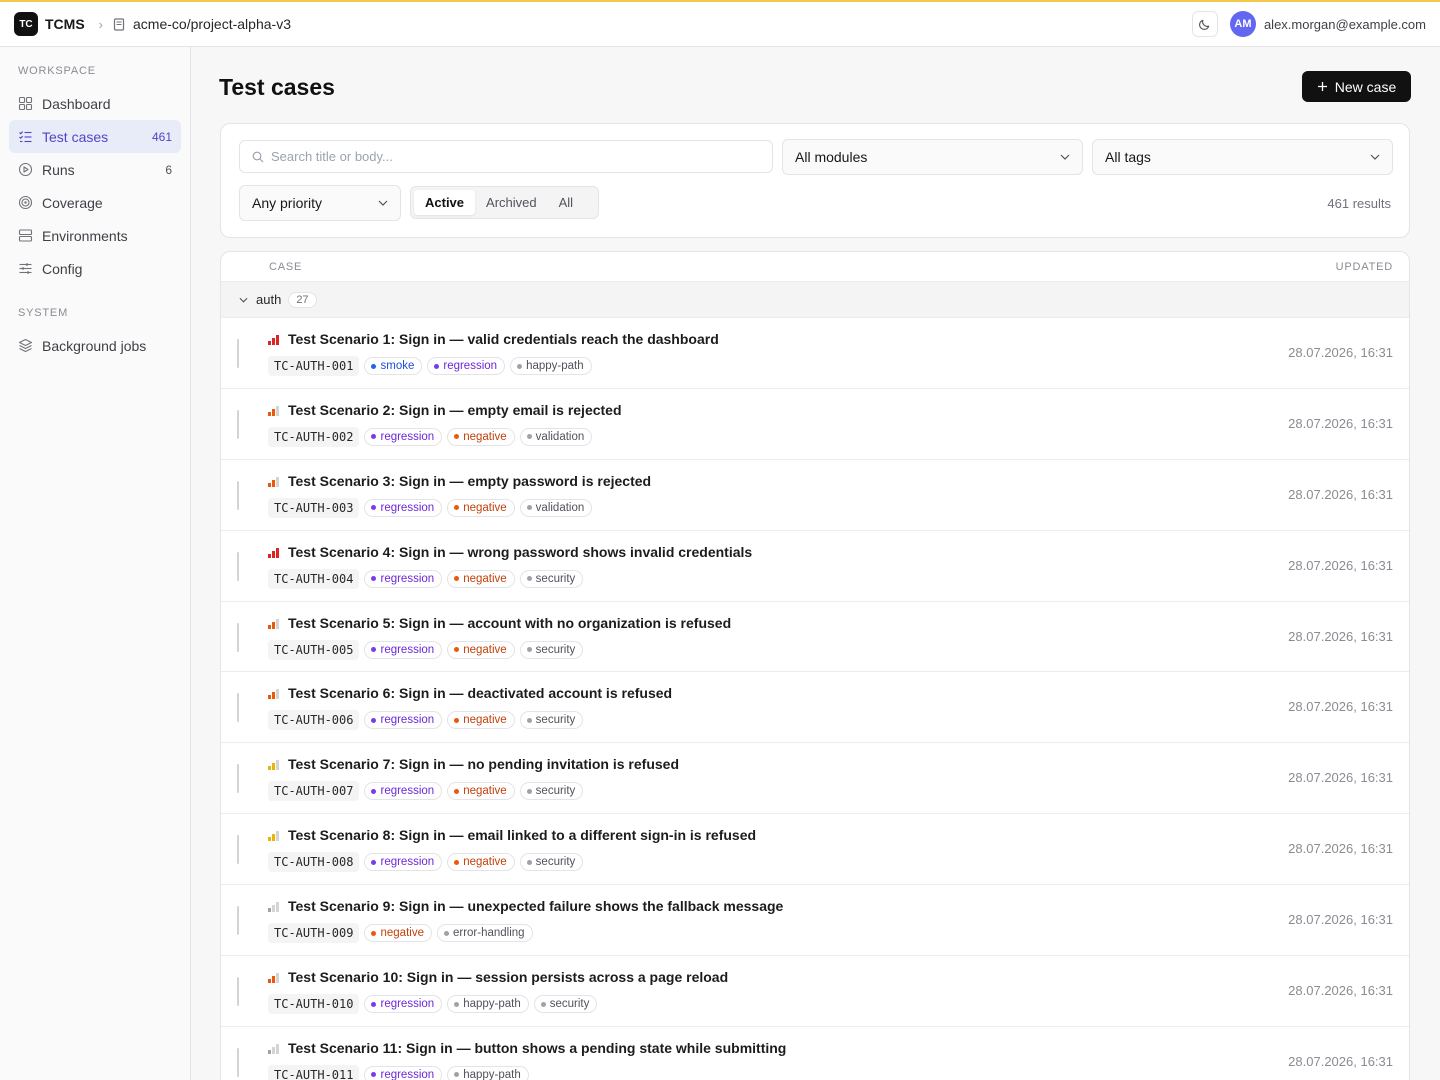 This screenshot has width=1440, height=1080. What do you see at coordinates (212, 24) in the screenshot?
I see `project-breadcrumb: acme-co/project-alpha-v3` at bounding box center [212, 24].